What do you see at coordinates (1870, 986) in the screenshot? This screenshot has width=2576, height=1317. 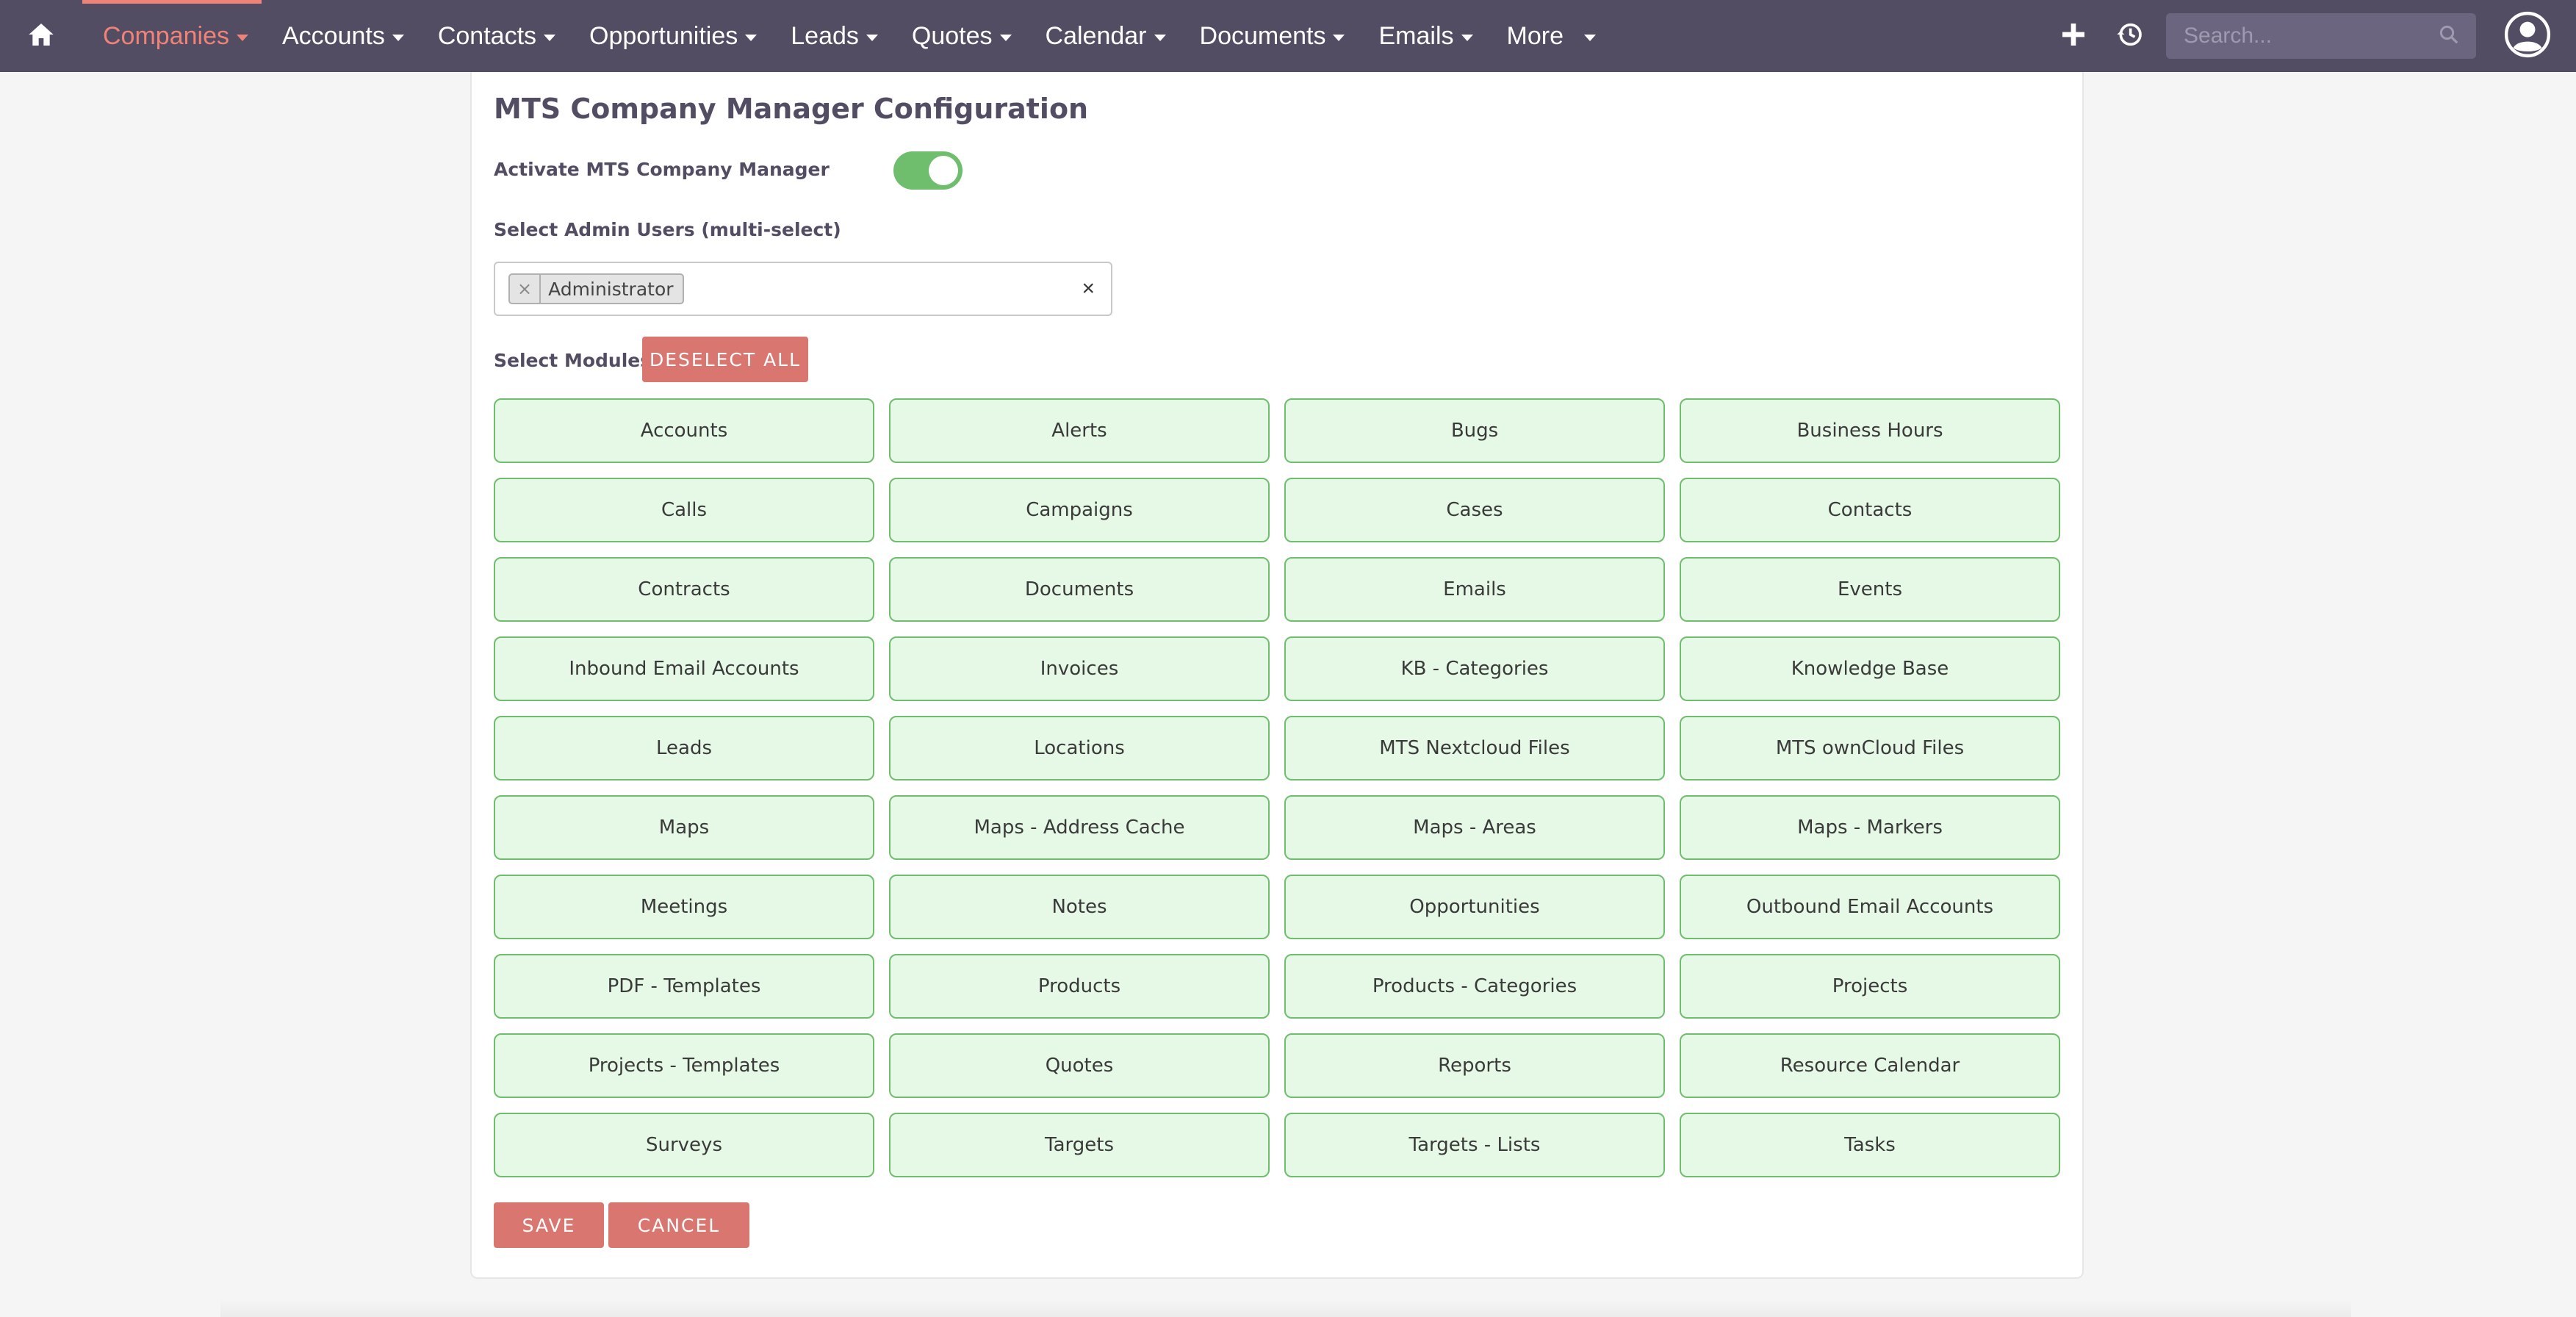 I see `module-toggle-projects: Projects` at bounding box center [1870, 986].